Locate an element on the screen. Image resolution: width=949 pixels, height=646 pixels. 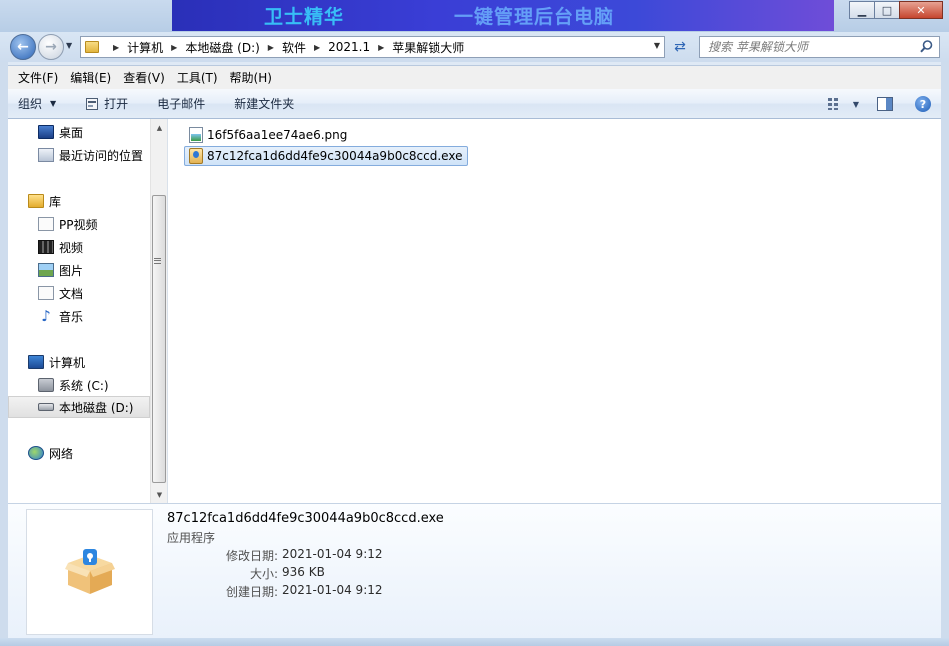
help-button: ? is located at coordinates (923, 104).